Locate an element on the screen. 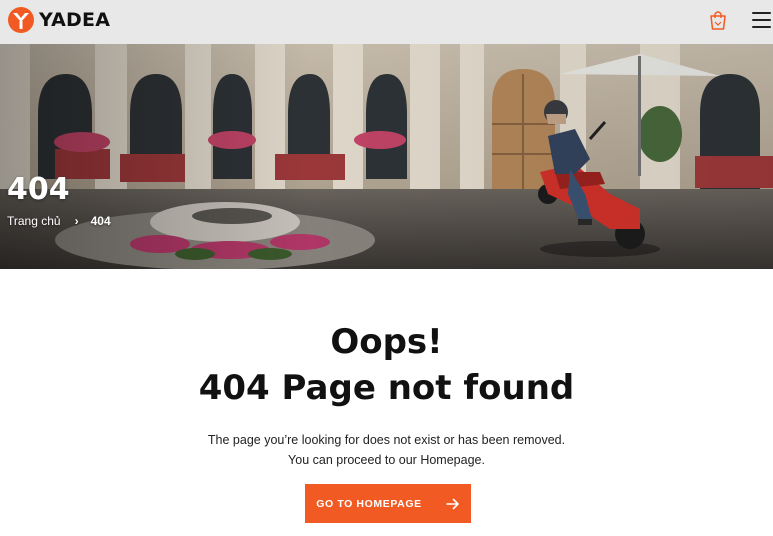 The image size is (773, 536). shopping-bag-icon is located at coordinates (718, 20).